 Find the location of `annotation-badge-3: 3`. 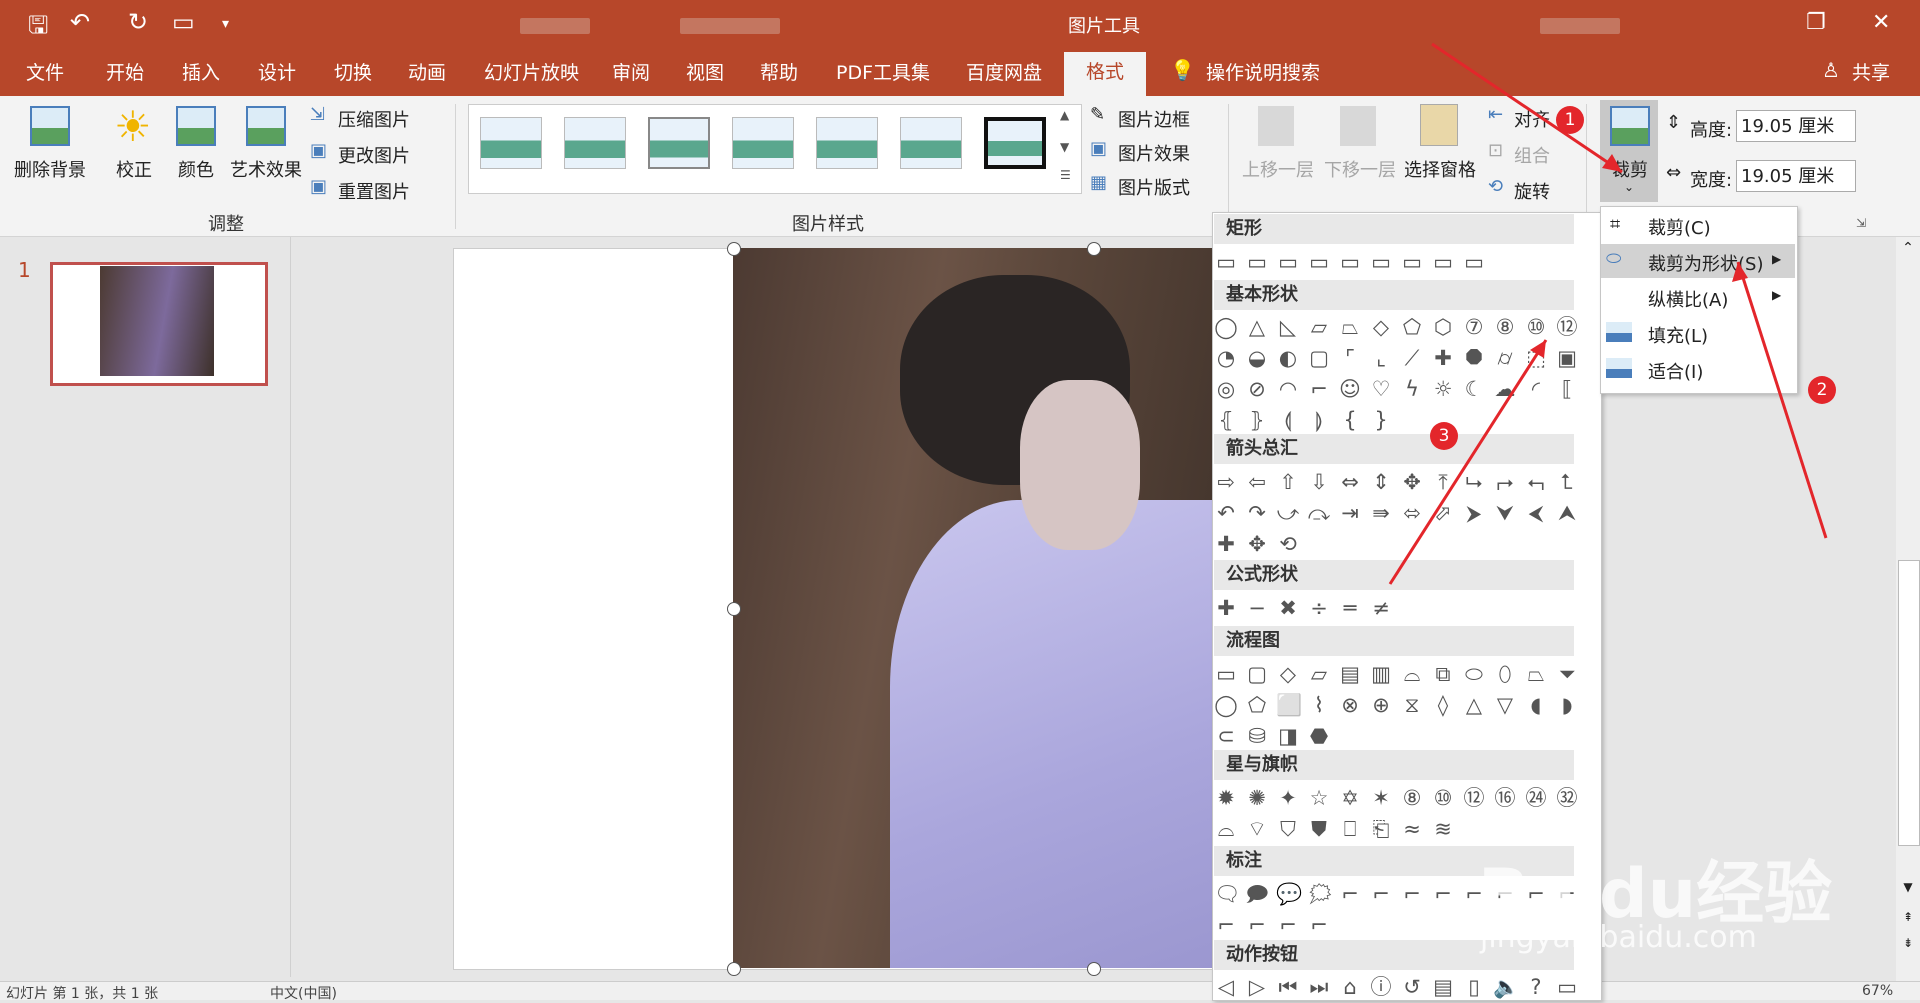

annotation-badge-3: 3 is located at coordinates (1444, 436).